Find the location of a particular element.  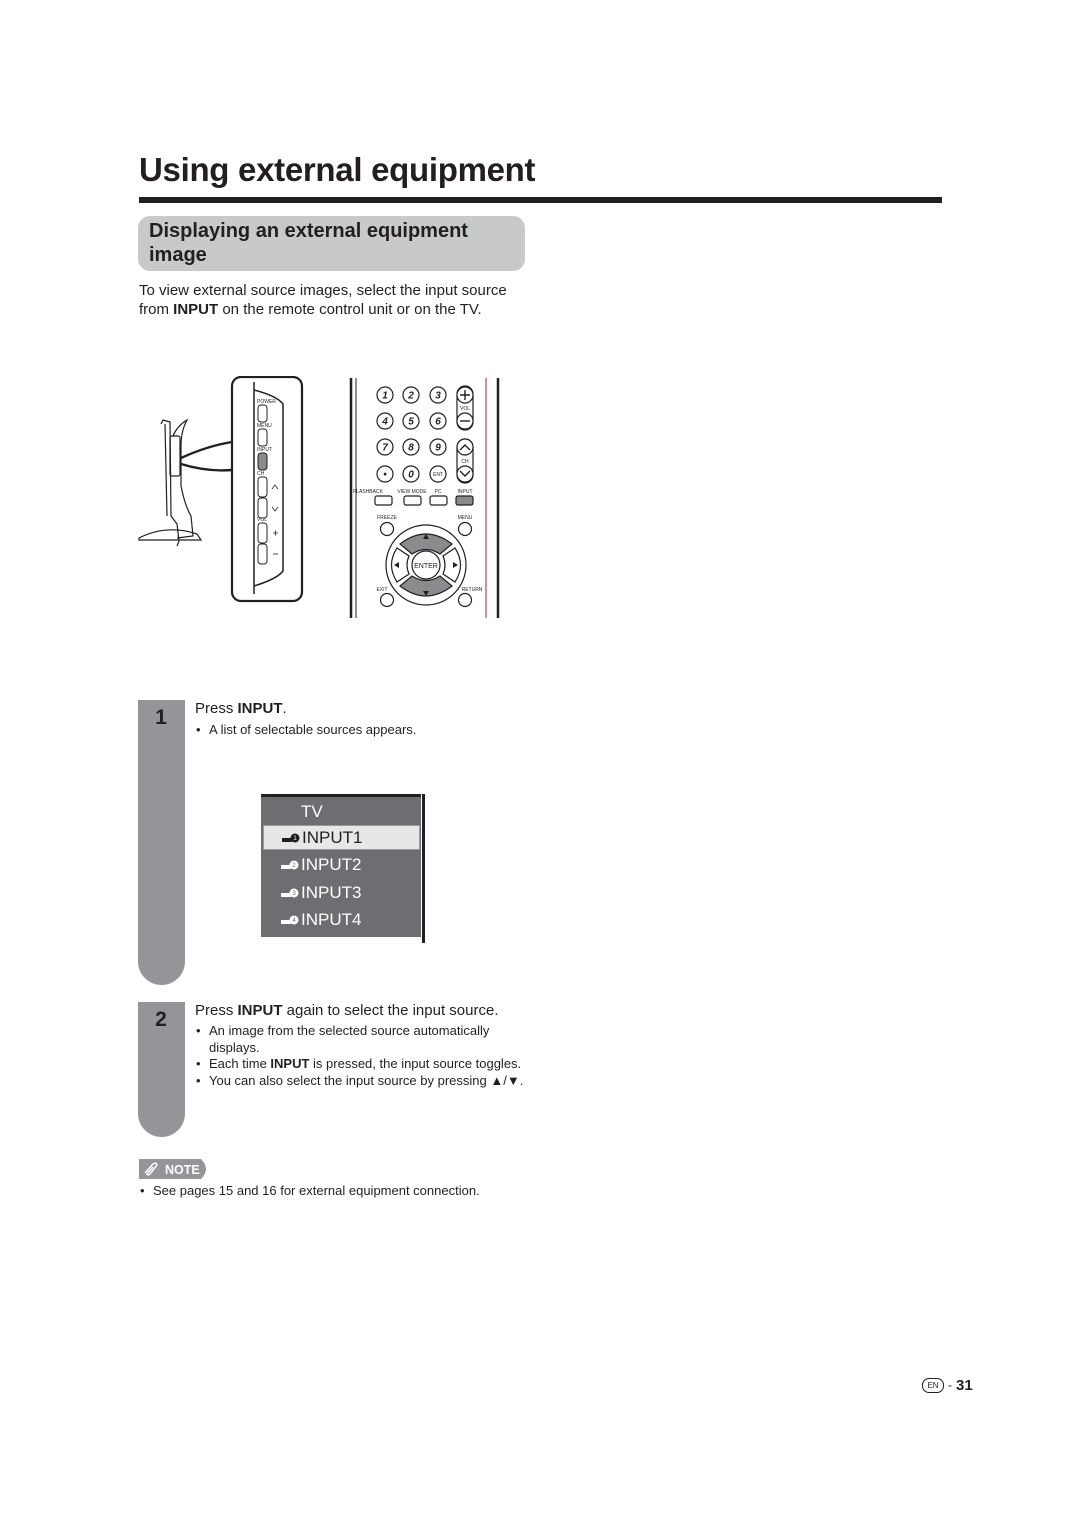

intro-bold-input: INPUT is located at coordinates (196, 309).